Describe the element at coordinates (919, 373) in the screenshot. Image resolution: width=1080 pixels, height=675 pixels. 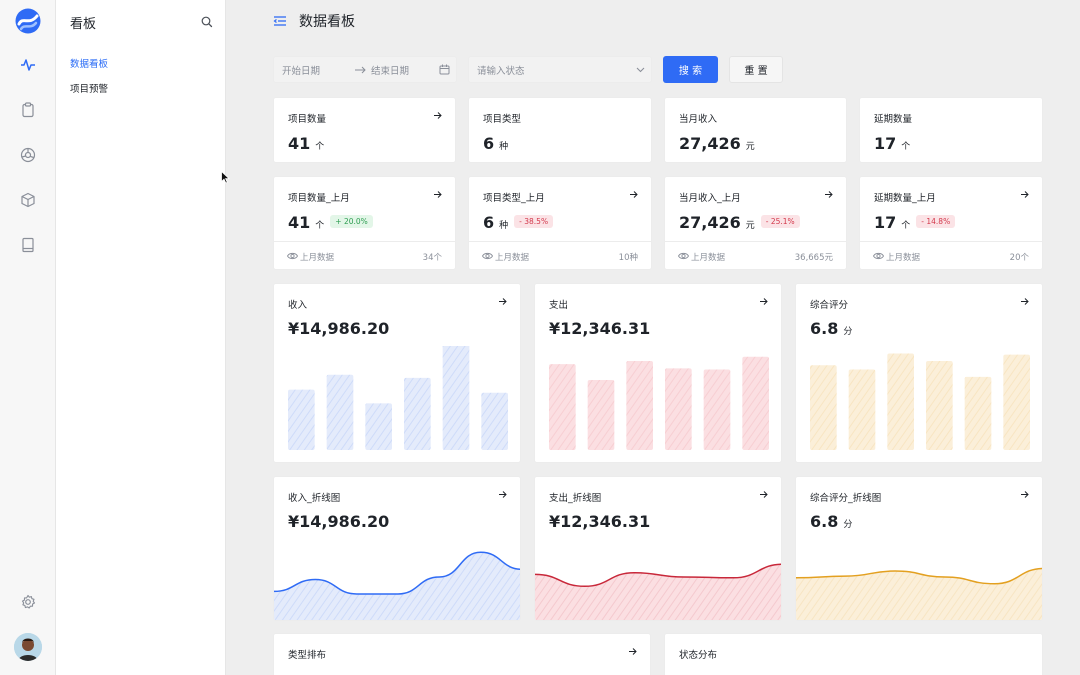
I see `bar-chart-card: 综合评分 6.8 分` at that location.